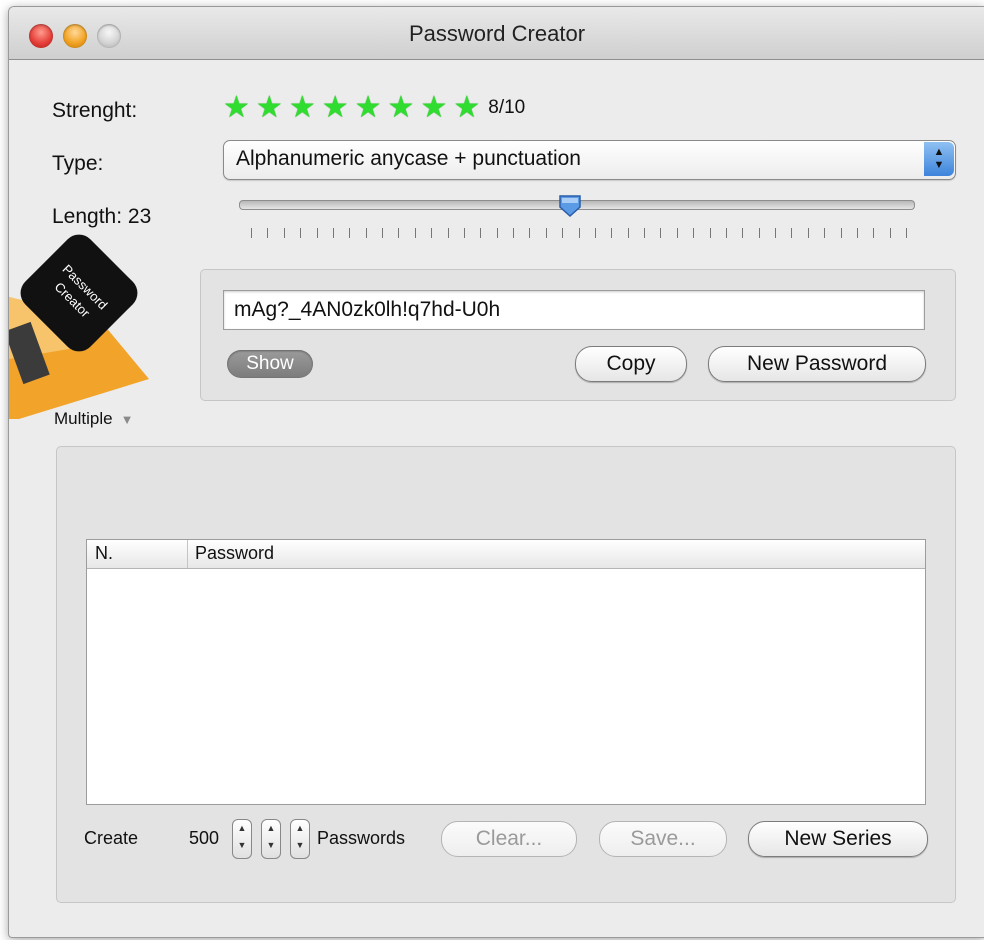 The height and width of the screenshot is (940, 984). What do you see at coordinates (570, 206) in the screenshot?
I see `length-slider-knob` at bounding box center [570, 206].